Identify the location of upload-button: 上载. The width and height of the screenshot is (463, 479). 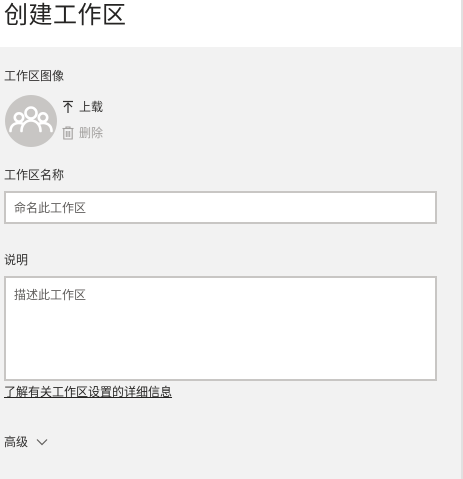
(82, 107).